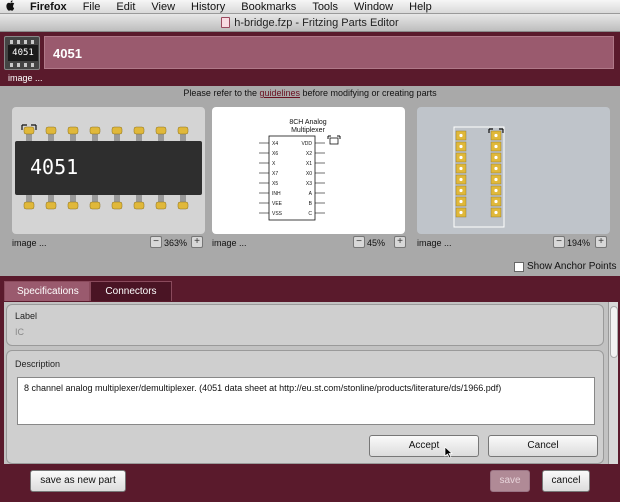 Image resolution: width=620 pixels, height=502 pixels. I want to click on breadboard-zoom-out-button: −, so click(156, 242).